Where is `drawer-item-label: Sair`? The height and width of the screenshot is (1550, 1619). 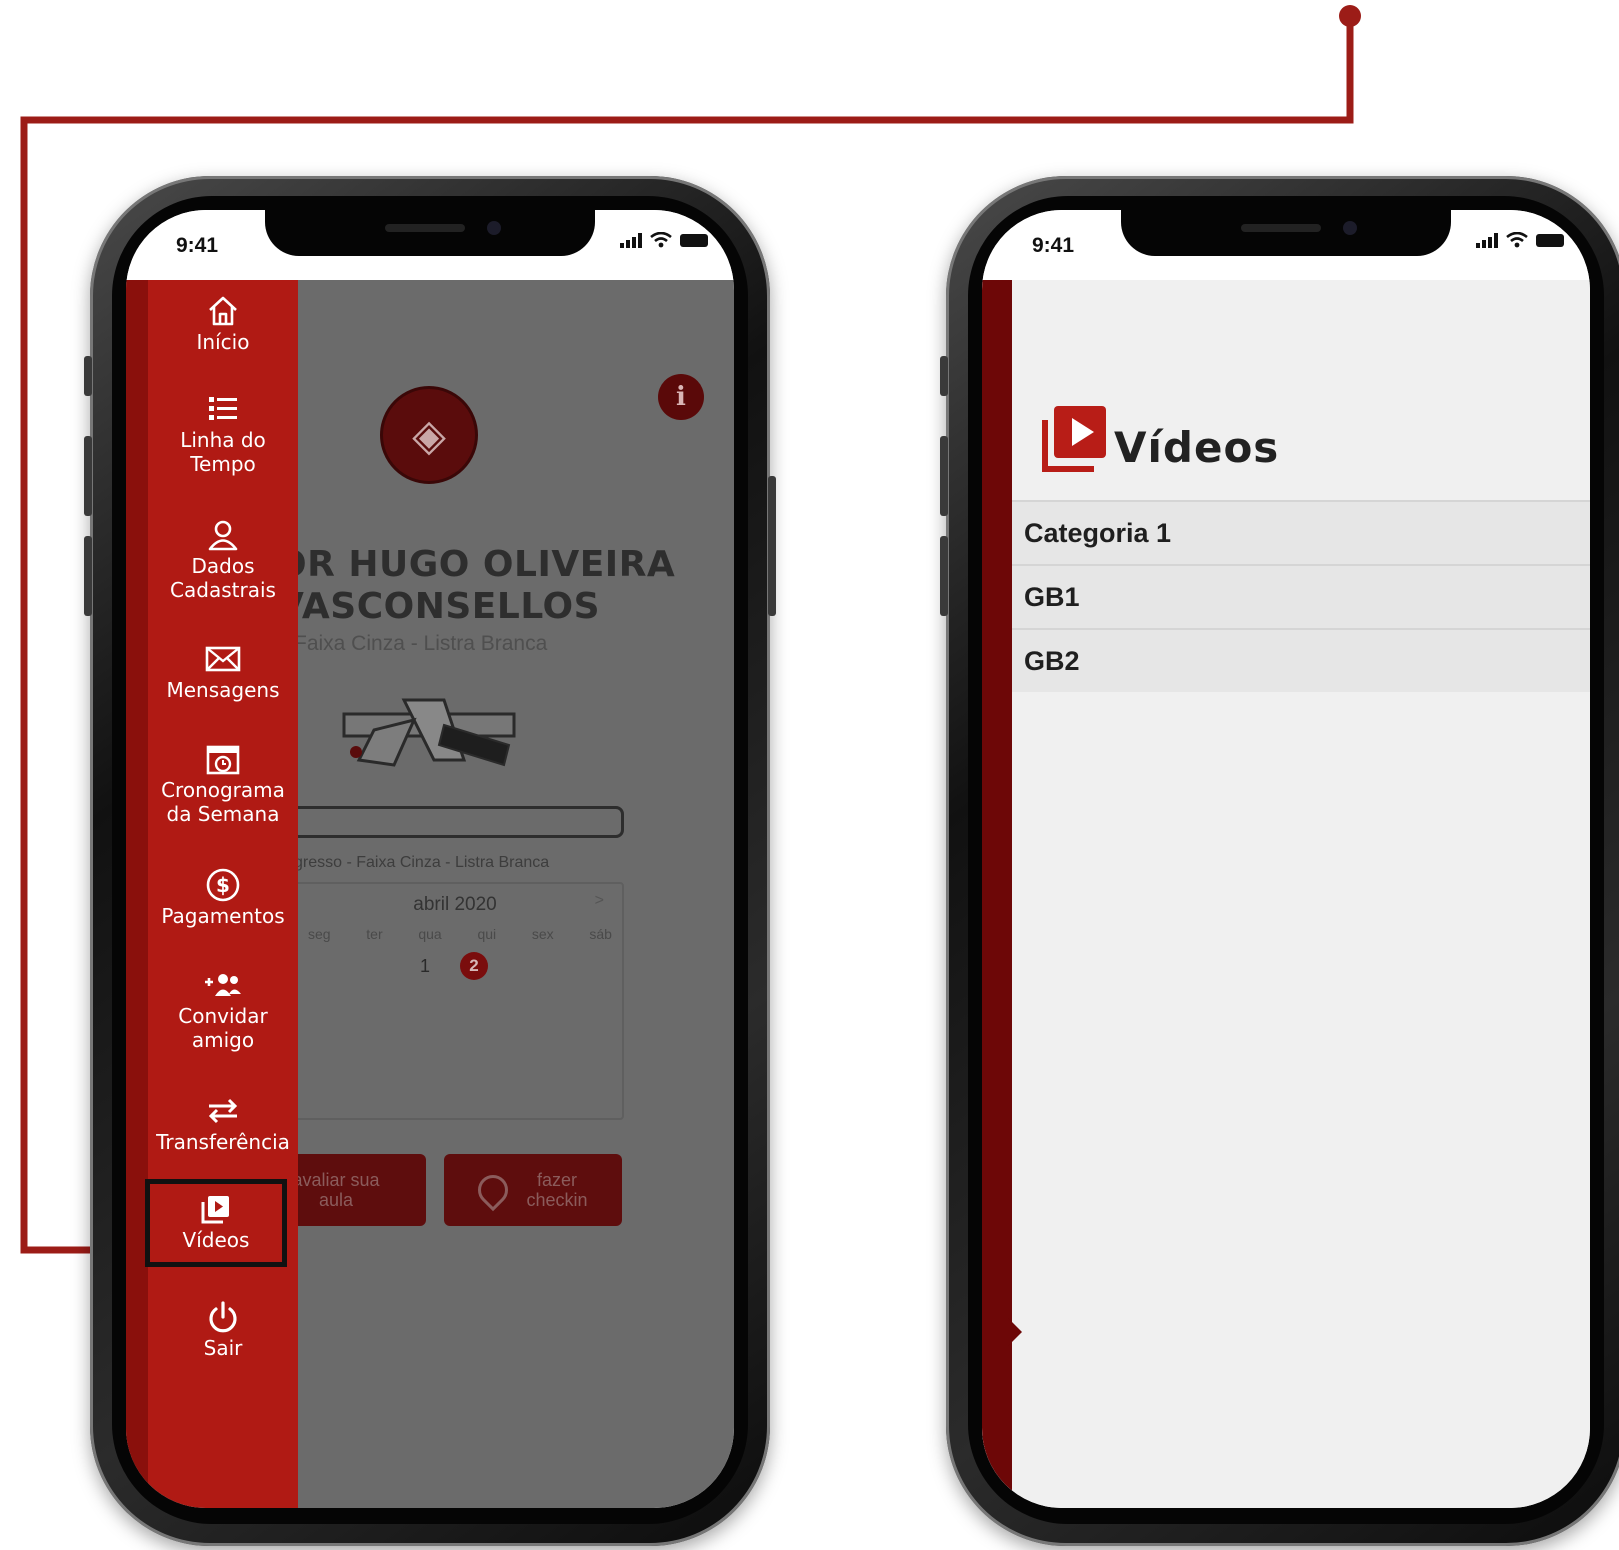 drawer-item-label: Sair is located at coordinates (223, 1348).